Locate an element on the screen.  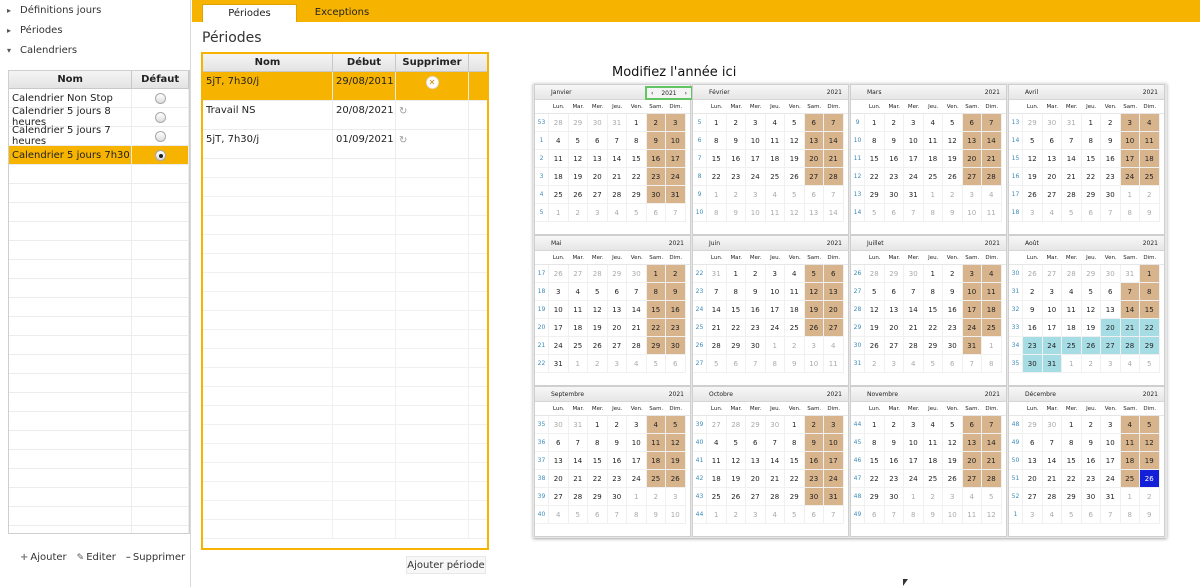
day-cell: 27 is located at coordinates (559, 497).